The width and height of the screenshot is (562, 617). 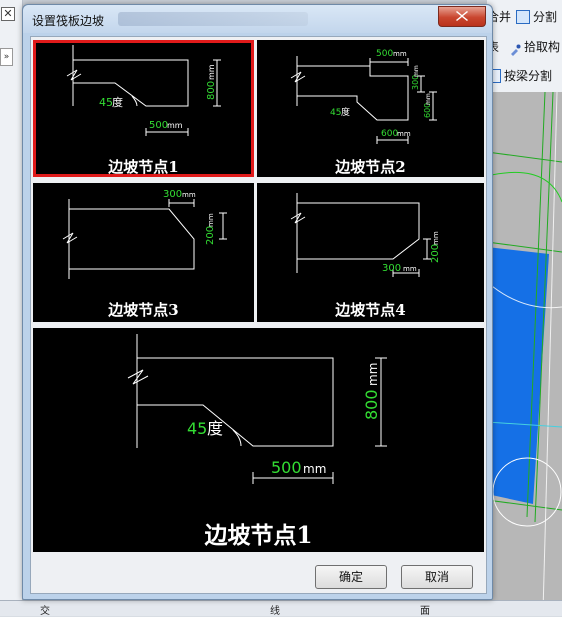 I want to click on slope-node-4-caption: 边坡节点4, so click(x=370, y=310).